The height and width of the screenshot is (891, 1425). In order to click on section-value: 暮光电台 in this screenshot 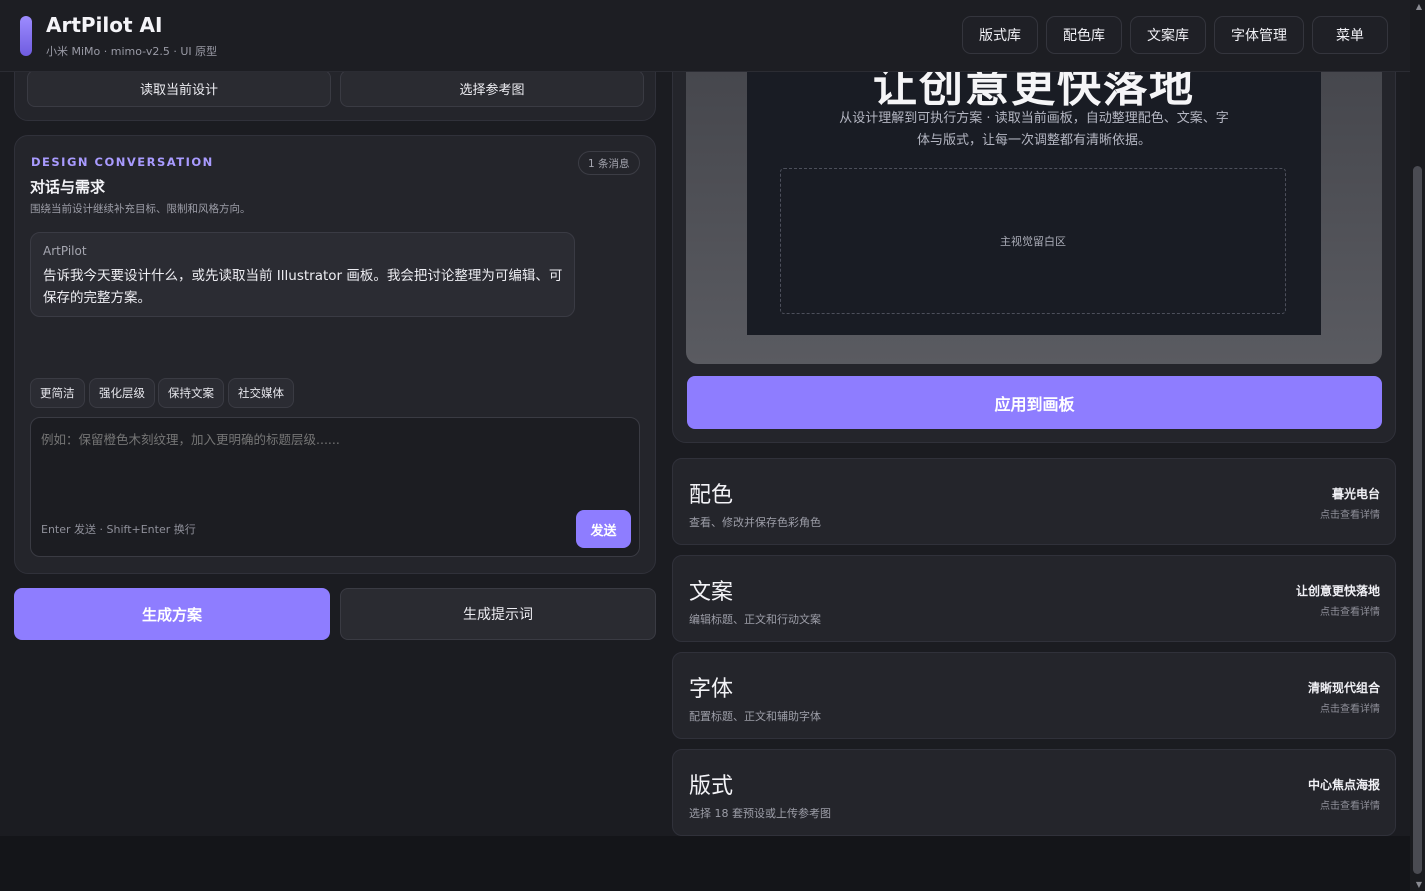, I will do `click(1355, 494)`.